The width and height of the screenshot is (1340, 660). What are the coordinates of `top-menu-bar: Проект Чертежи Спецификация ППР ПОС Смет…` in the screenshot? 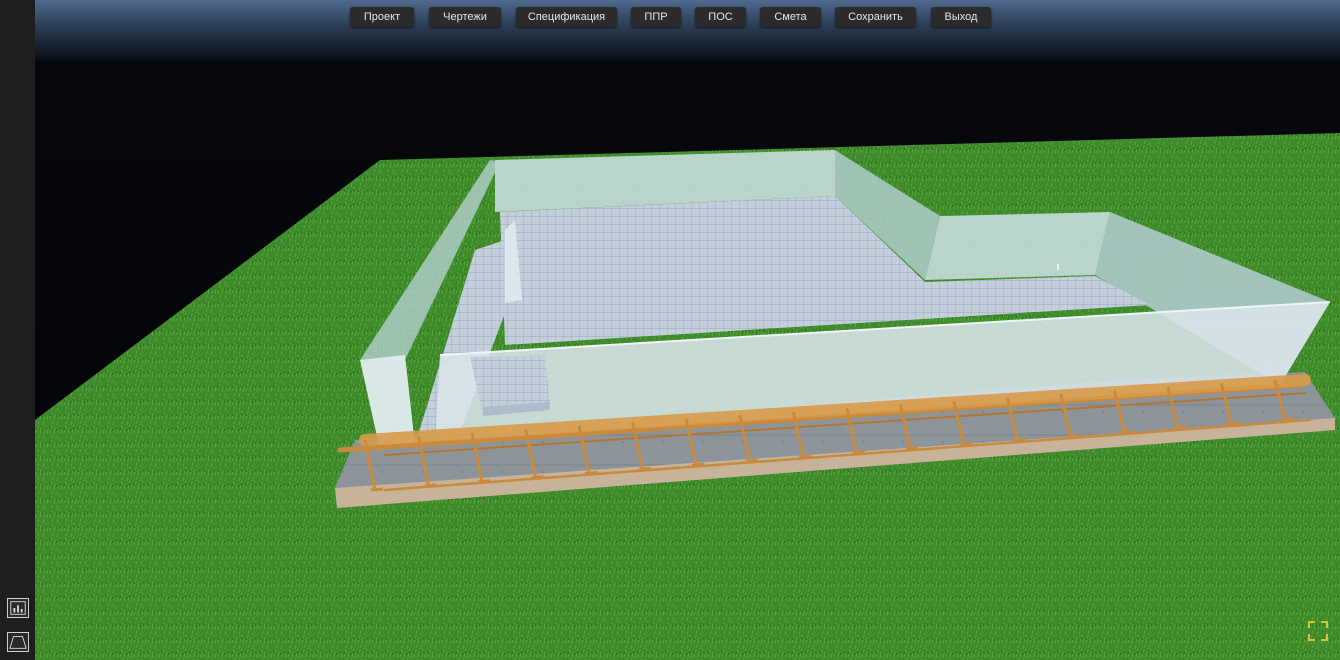 It's located at (687, 18).